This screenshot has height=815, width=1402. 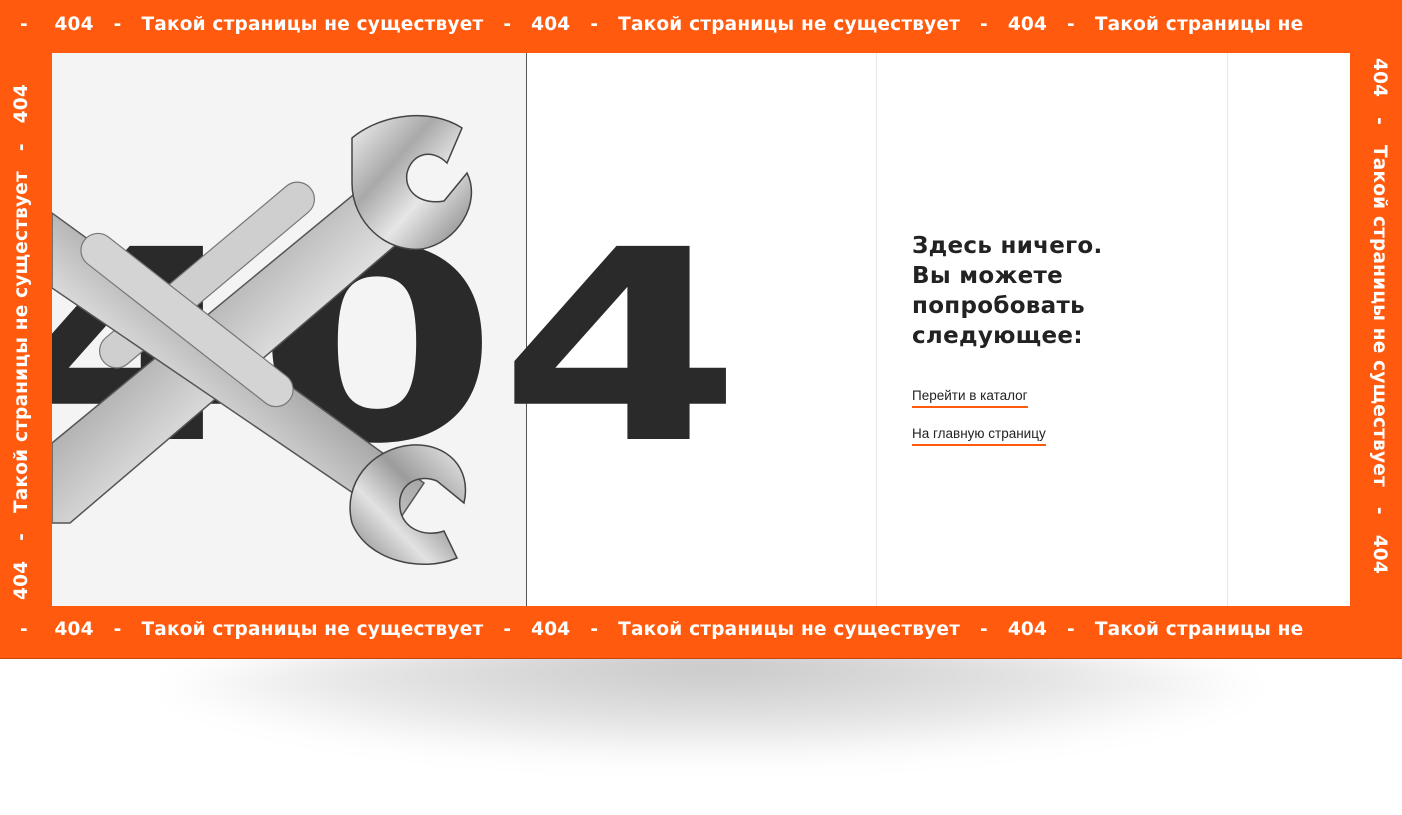 What do you see at coordinates (1007, 246) in the screenshot?
I see `headline-line: Здесь ничего.` at bounding box center [1007, 246].